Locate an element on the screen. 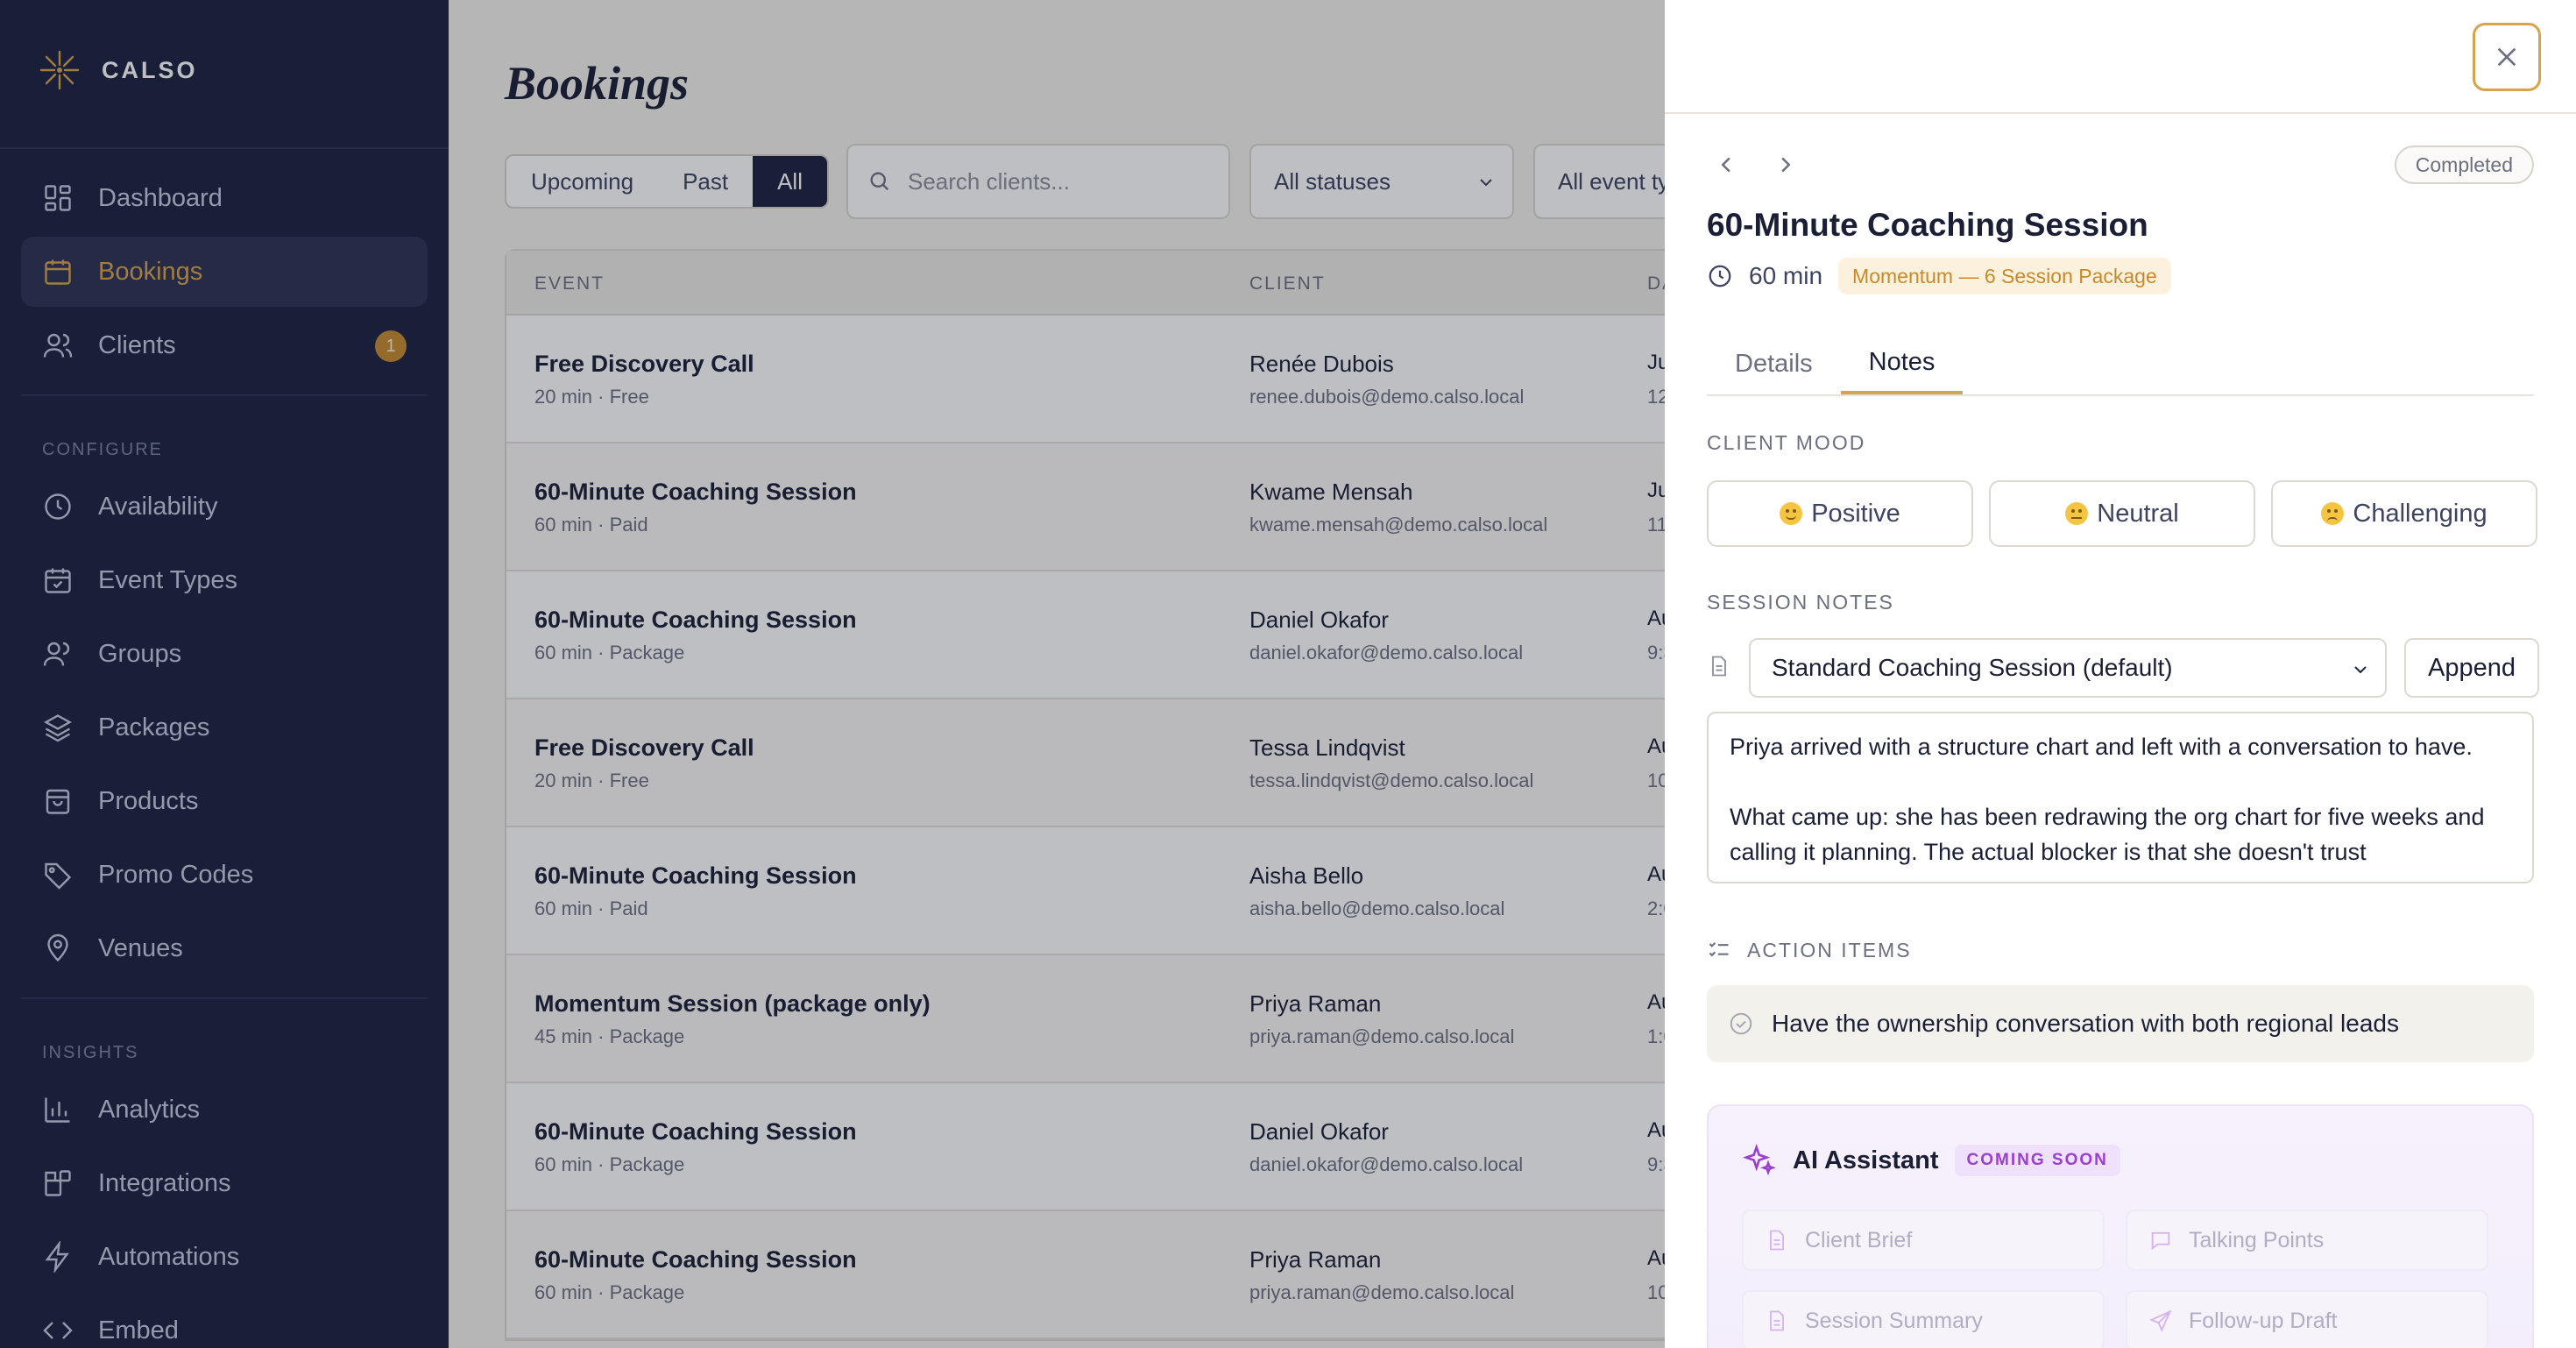 This screenshot has width=2576, height=1348. mood-positive-button: Positive is located at coordinates (1840, 513).